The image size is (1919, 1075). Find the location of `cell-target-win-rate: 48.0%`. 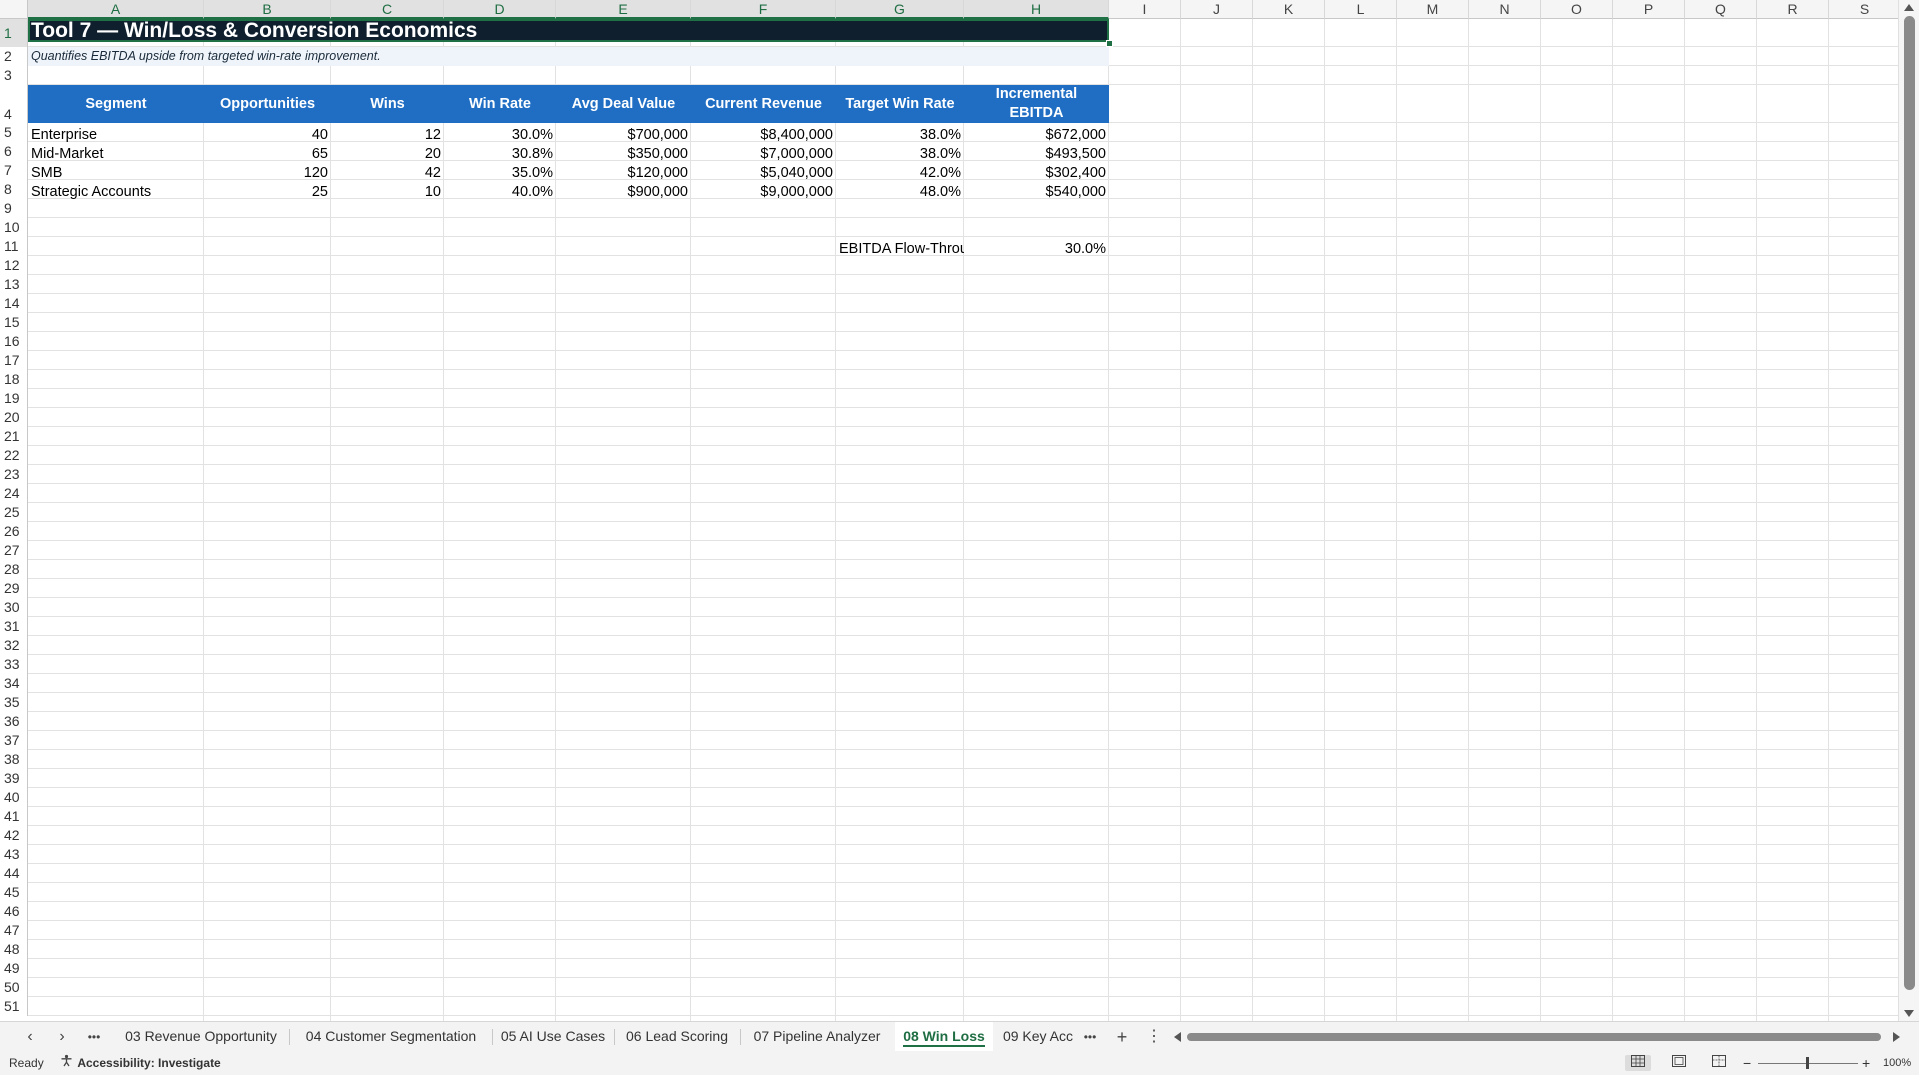

cell-target-win-rate: 48.0% is located at coordinates (900, 192).